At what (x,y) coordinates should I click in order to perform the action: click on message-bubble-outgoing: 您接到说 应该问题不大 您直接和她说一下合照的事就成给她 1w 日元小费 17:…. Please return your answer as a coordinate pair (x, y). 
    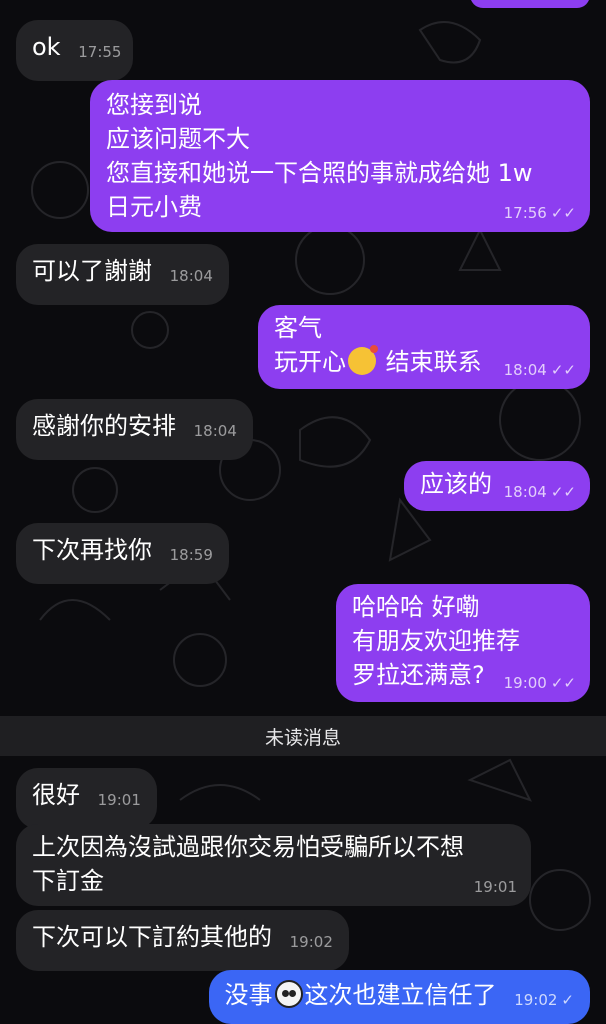
    Looking at the image, I should click on (340, 156).